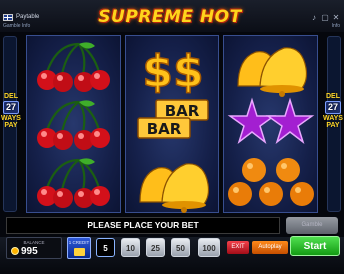  I want to click on exit-button: EXIT, so click(238, 247).